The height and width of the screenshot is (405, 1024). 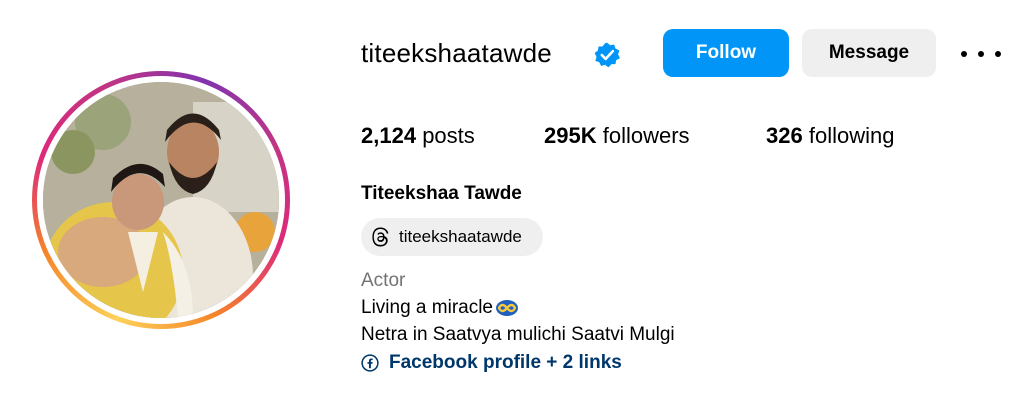 I want to click on facebook-icon, so click(x=370, y=363).